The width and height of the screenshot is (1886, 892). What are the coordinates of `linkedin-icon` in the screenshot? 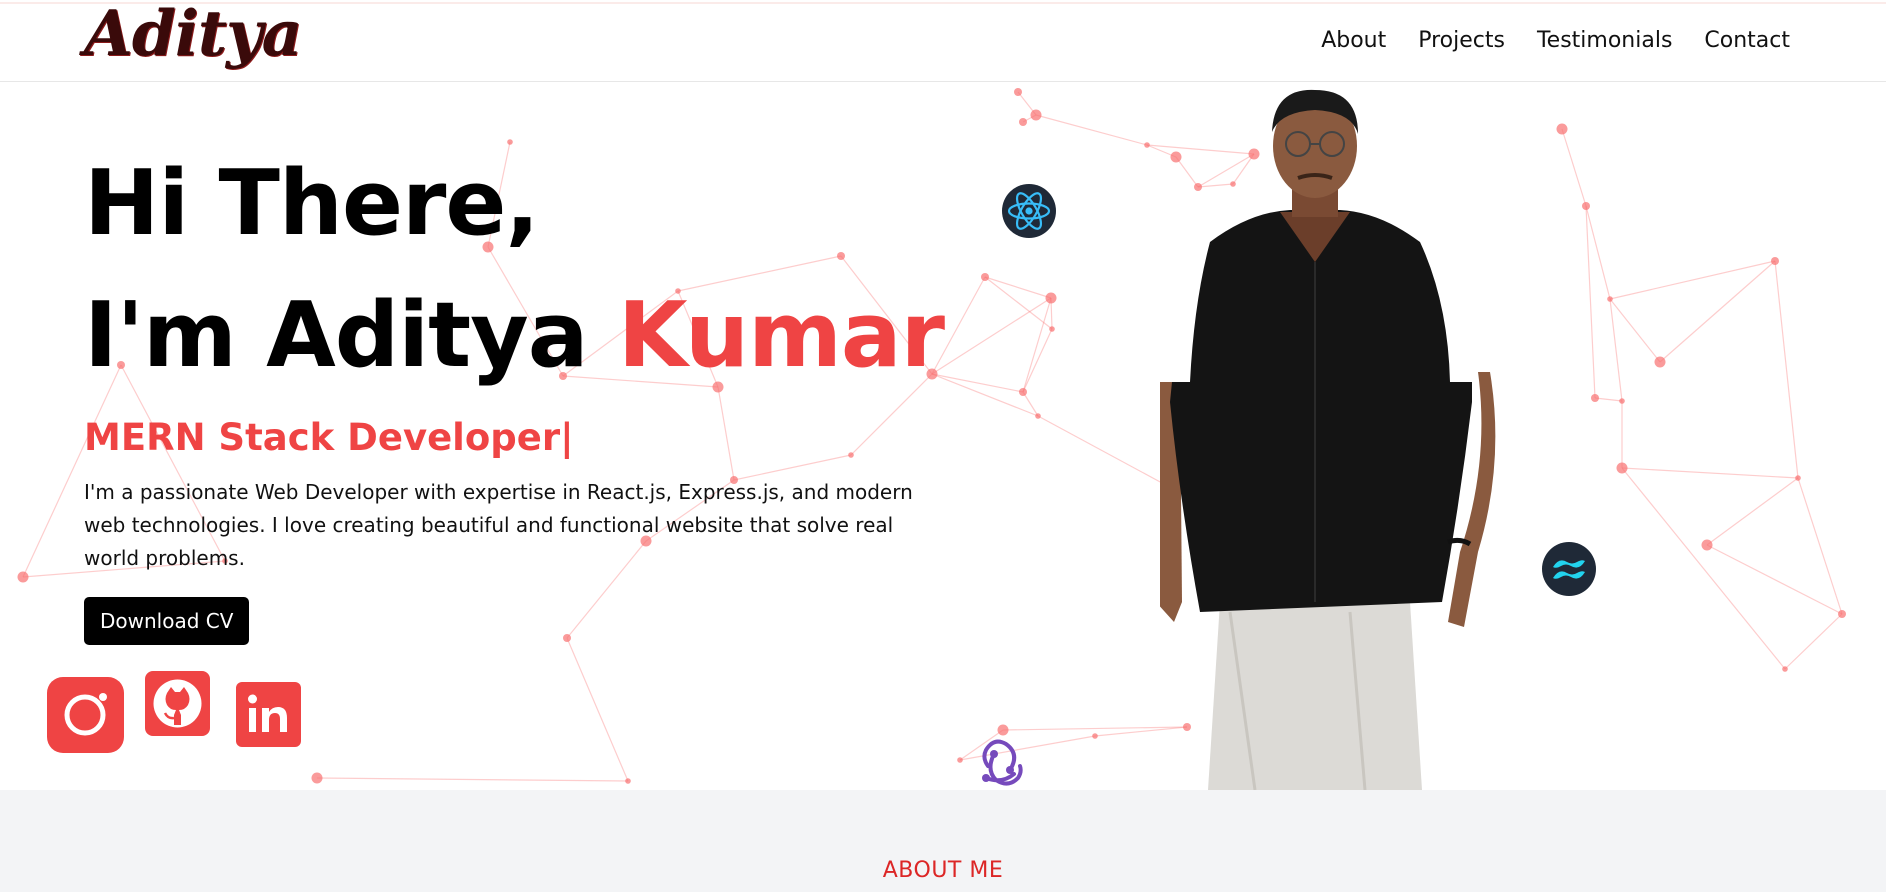 It's located at (267, 713).